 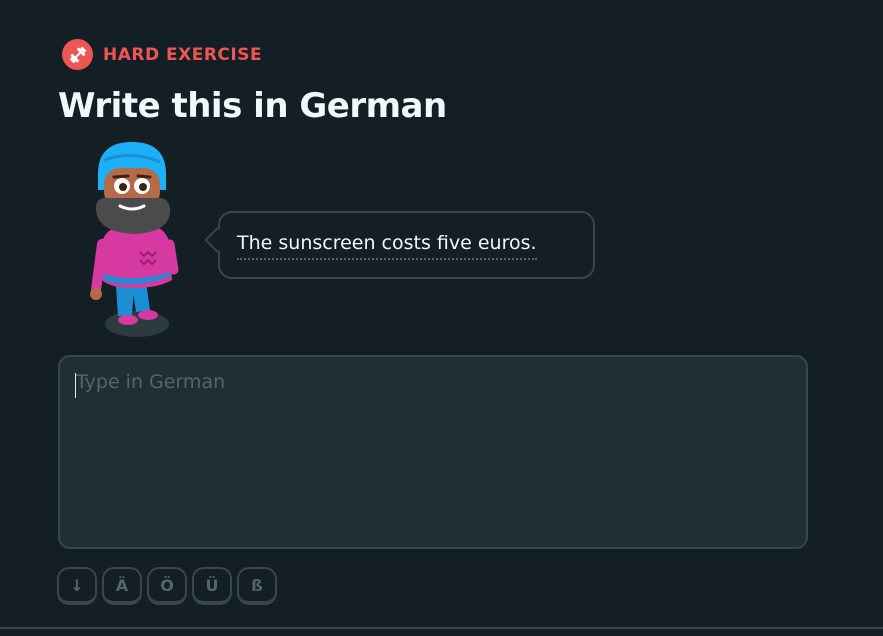 I want to click on key-a-umlaut: Ä, so click(x=122, y=586).